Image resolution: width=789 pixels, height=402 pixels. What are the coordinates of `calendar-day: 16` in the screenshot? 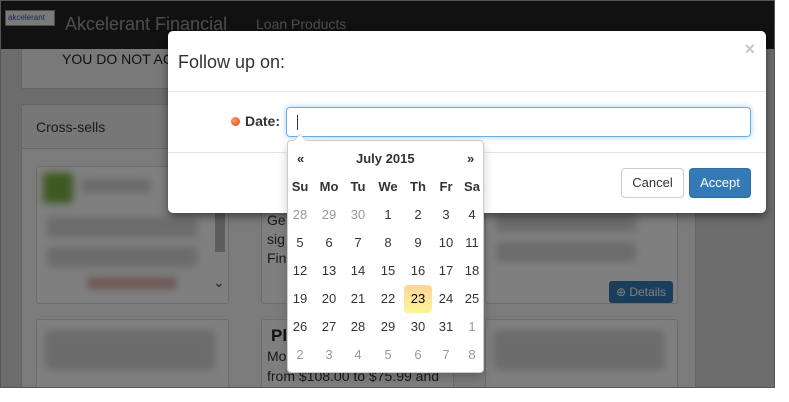 It's located at (418, 271).